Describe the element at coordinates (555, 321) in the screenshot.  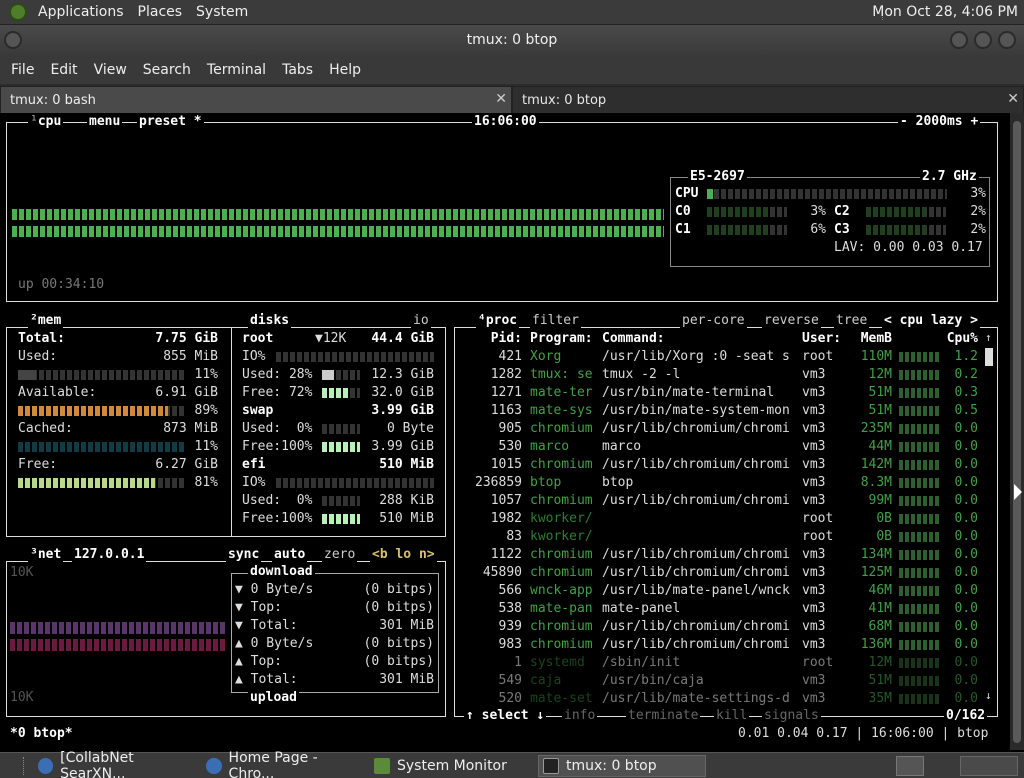
I see `proc-filter: filter` at that location.